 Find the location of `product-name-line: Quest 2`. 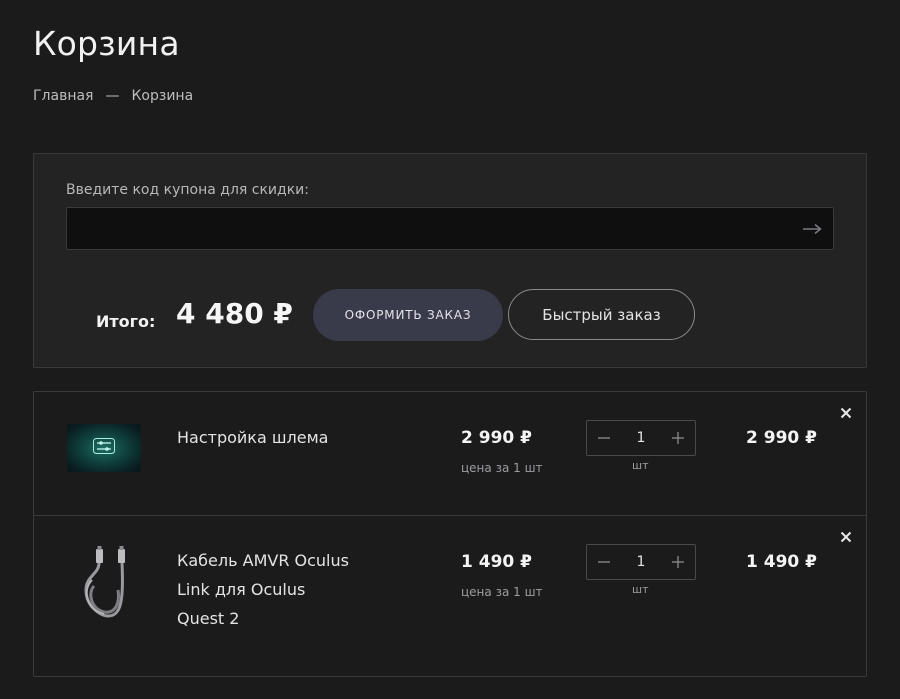

product-name-line: Quest 2 is located at coordinates (208, 618).